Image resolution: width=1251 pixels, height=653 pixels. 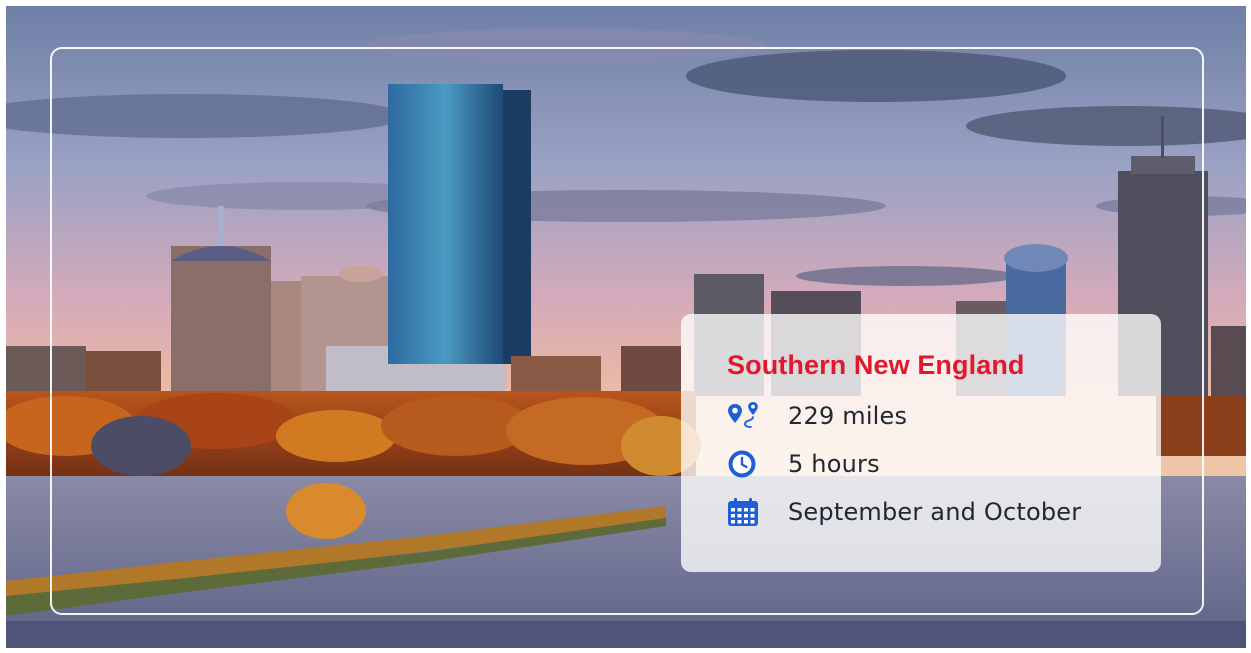 I want to click on distance-row: 229 miles, so click(x=944, y=416).